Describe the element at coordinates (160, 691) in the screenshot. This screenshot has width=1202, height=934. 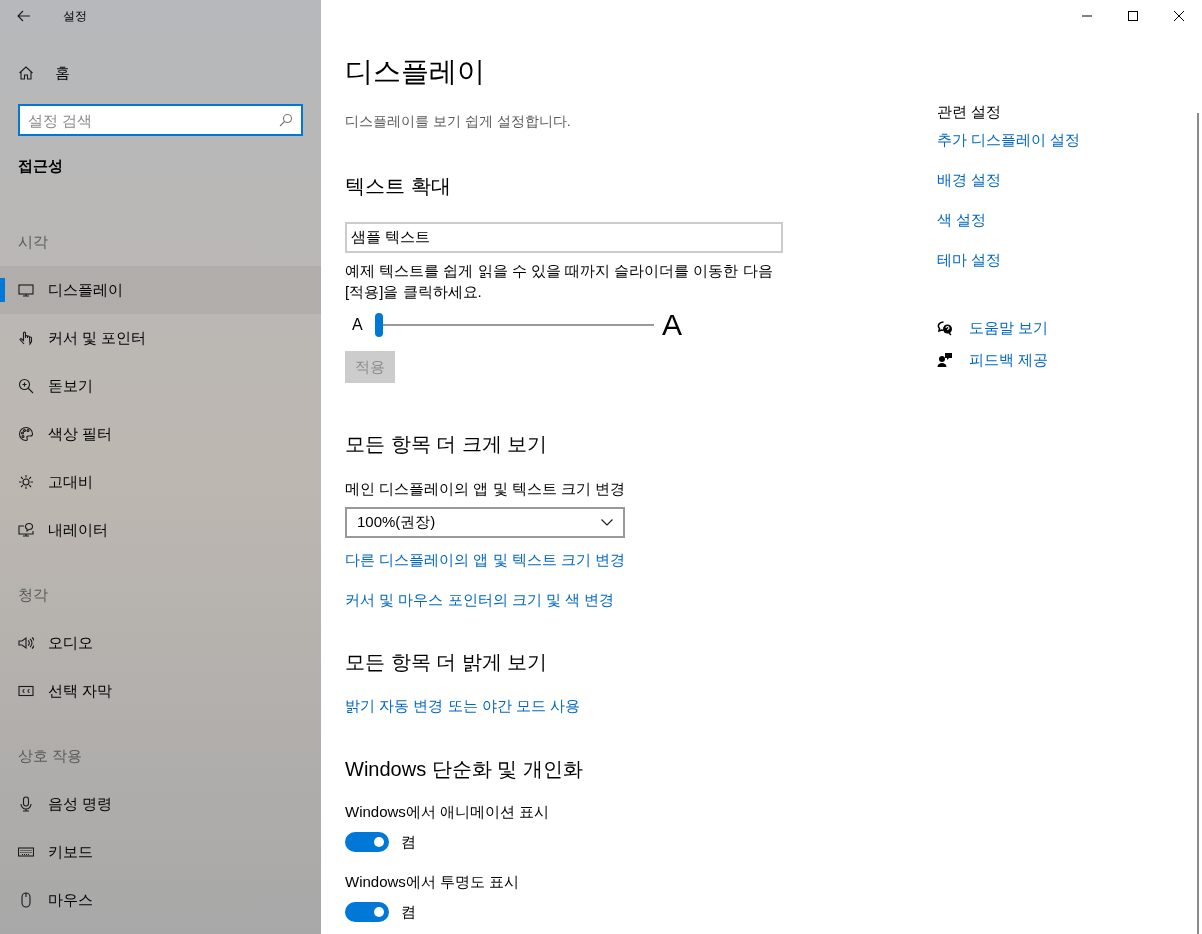
I see `sidebar-item: 선택 자막` at that location.